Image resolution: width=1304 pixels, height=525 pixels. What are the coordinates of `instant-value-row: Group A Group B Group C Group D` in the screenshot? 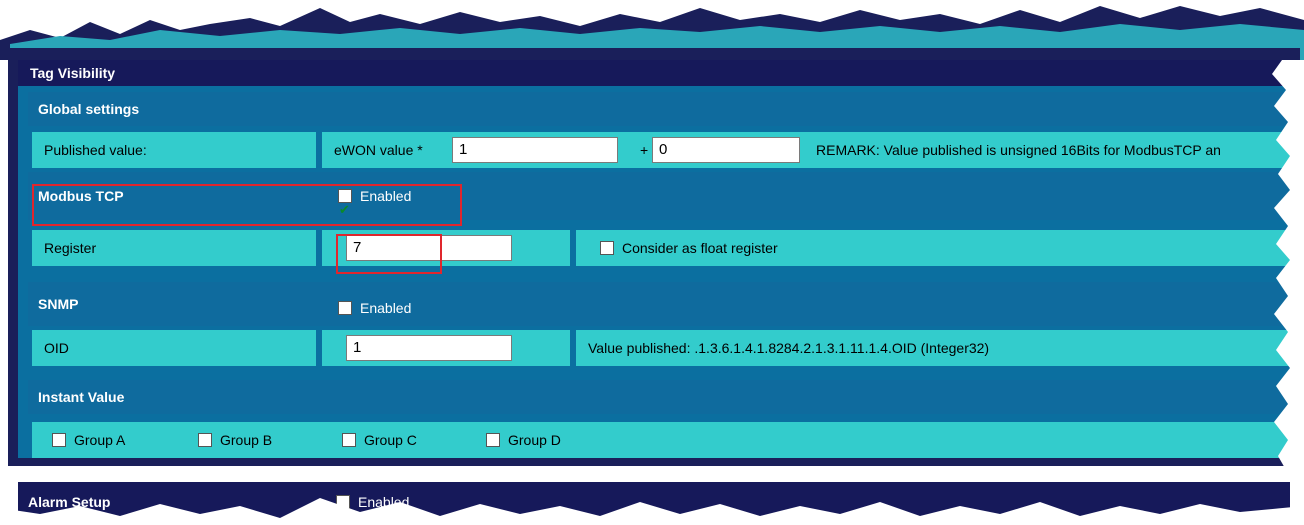 It's located at (661, 440).